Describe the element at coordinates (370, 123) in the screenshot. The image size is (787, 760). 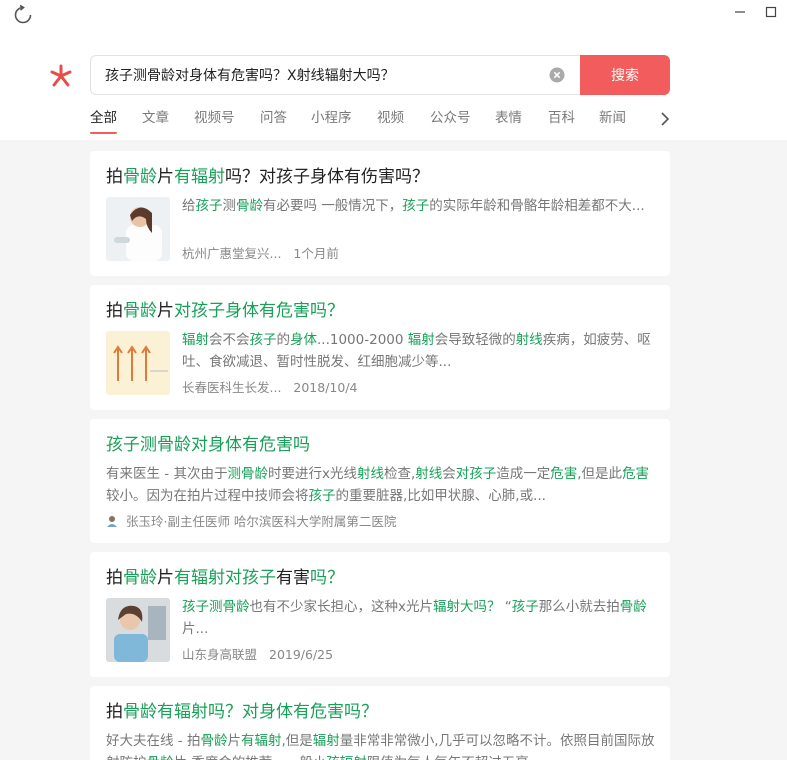
I see `category-tabs: 全部 文章 视频号 问答 小程序 视频 公众号 表情 百科 新闻` at that location.